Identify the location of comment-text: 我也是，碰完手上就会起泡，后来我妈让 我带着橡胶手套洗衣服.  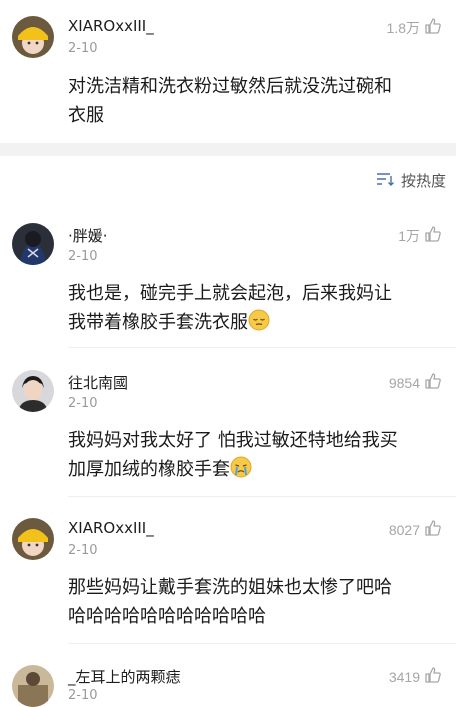
(255, 309).